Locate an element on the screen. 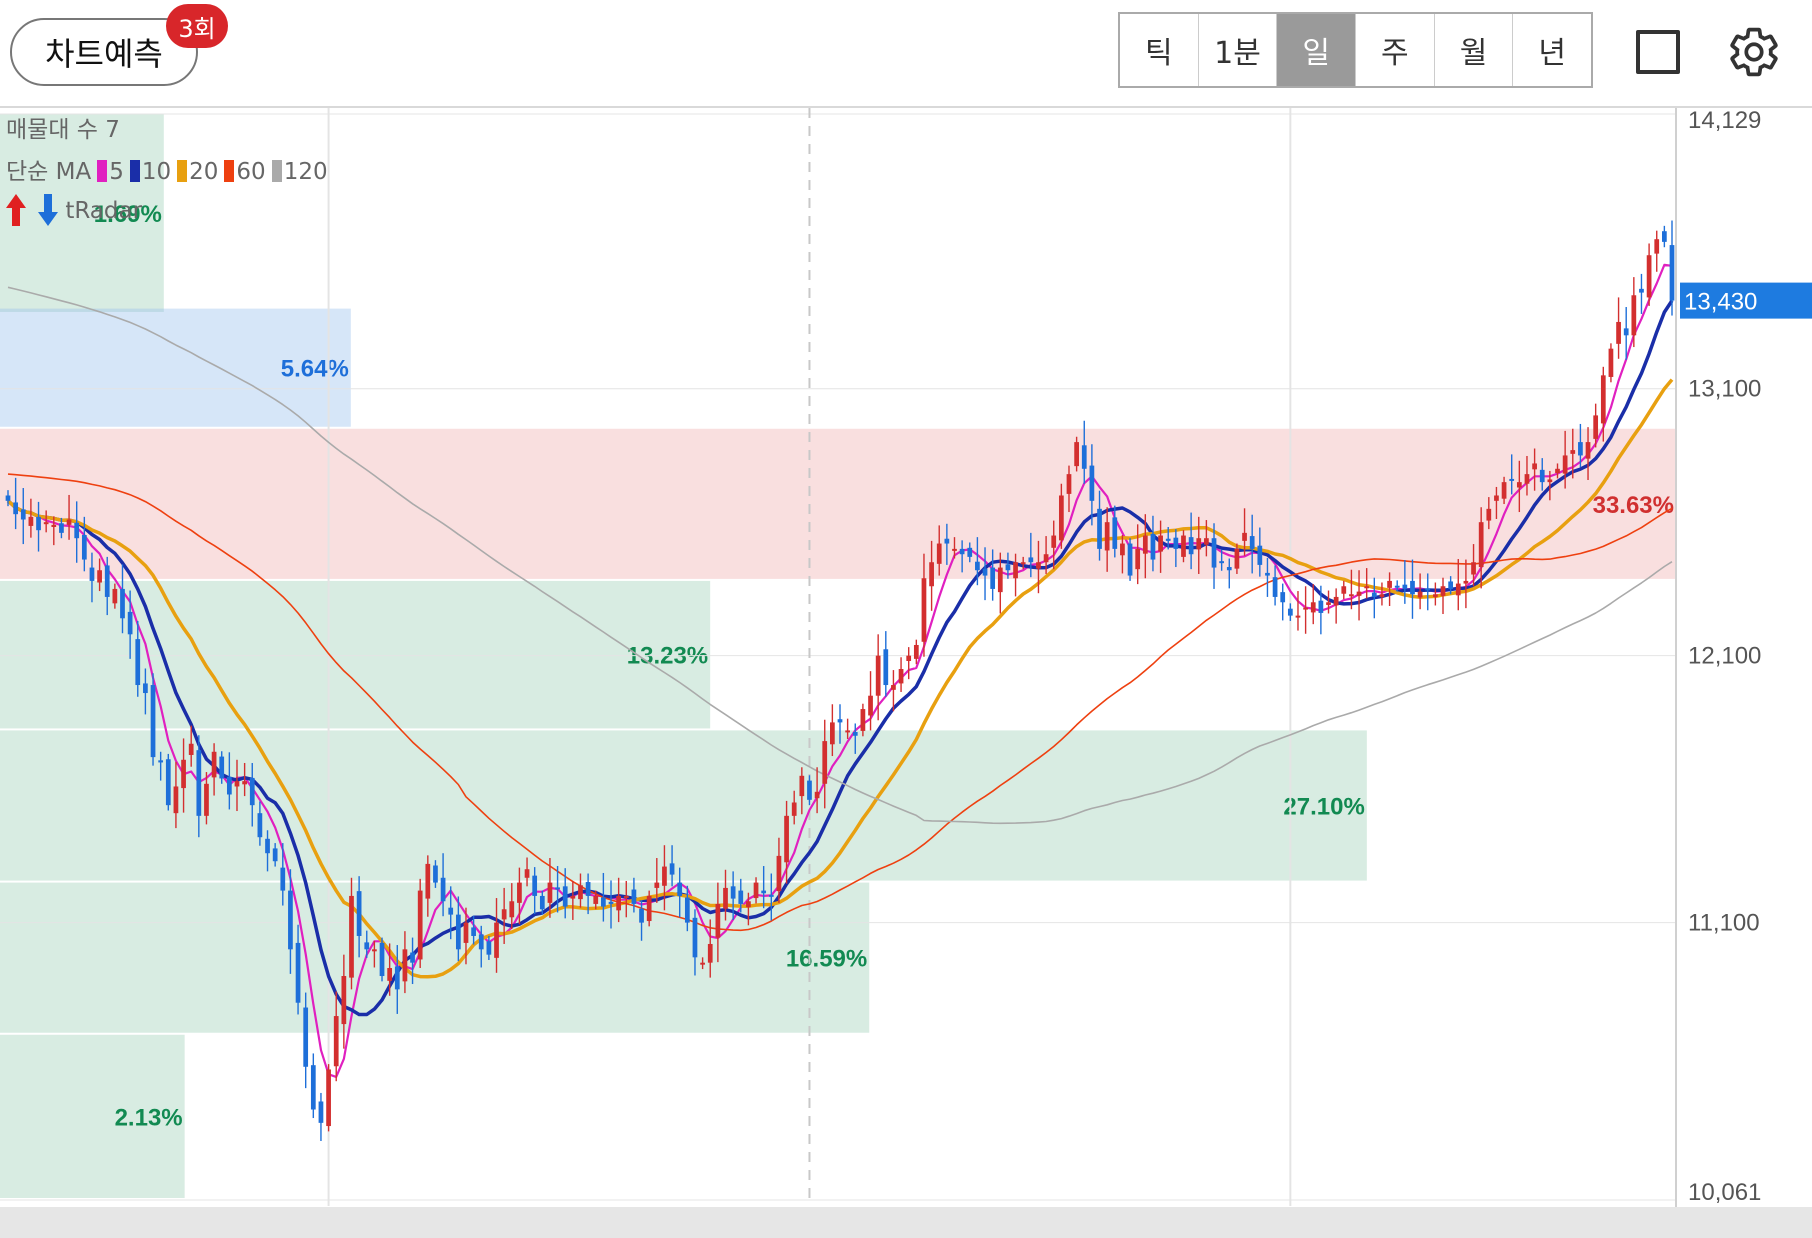  period-tick-tab: 틱 is located at coordinates (1159, 50).